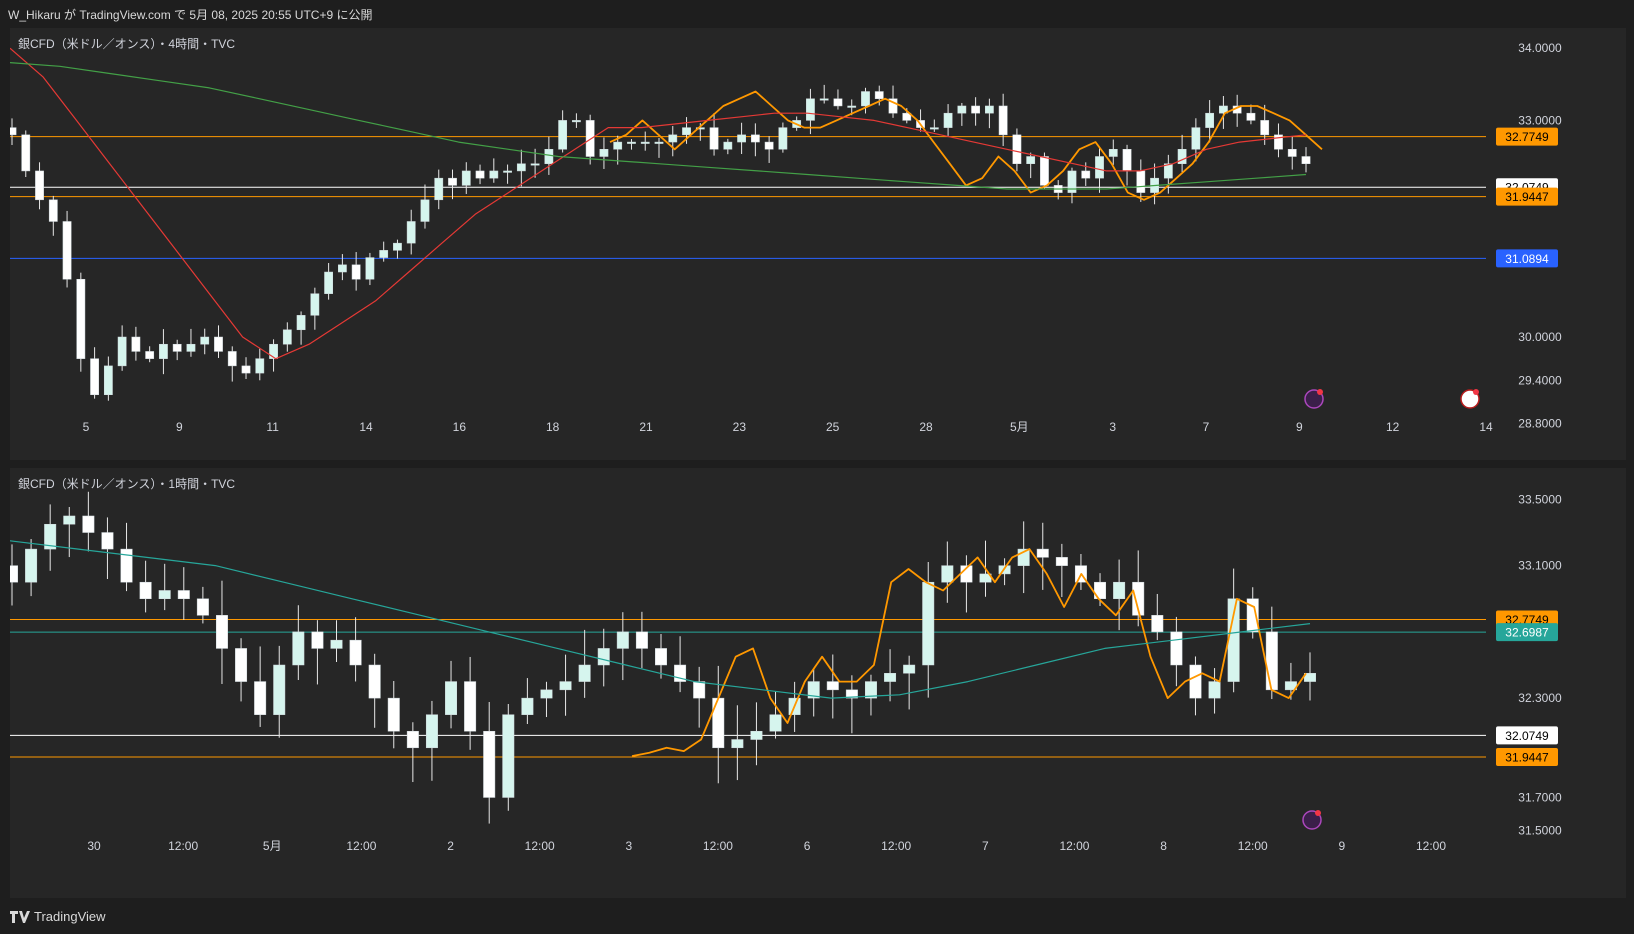  Describe the element at coordinates (740, 427) in the screenshot. I see `x-tick-label: 23` at that location.